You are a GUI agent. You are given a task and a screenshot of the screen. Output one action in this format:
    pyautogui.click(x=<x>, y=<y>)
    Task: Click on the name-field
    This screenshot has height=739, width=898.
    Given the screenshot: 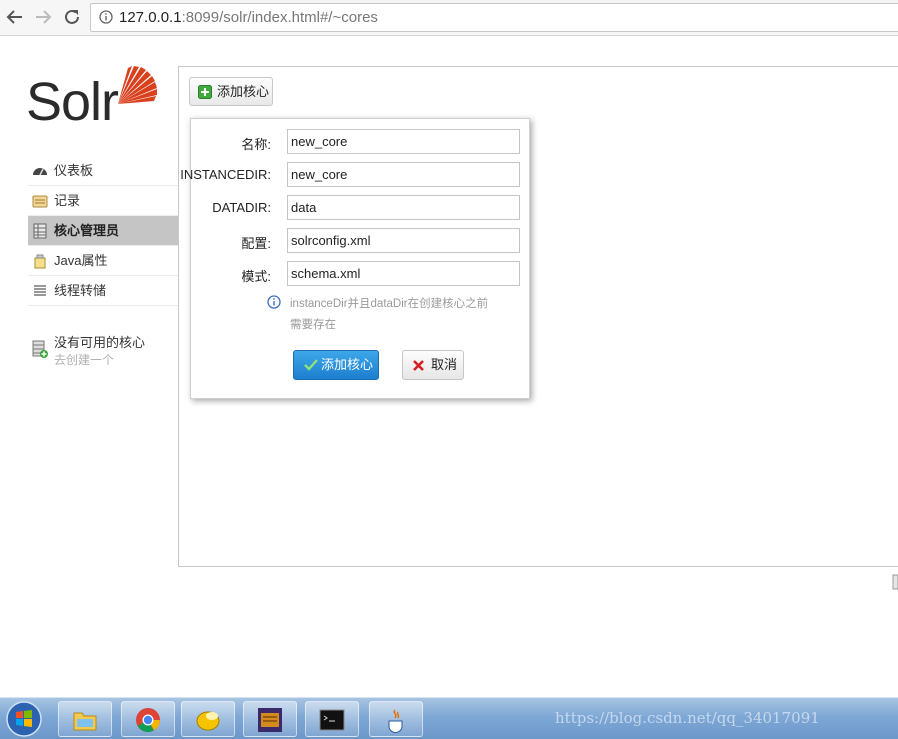 What is the action you would take?
    pyautogui.click(x=403, y=141)
    